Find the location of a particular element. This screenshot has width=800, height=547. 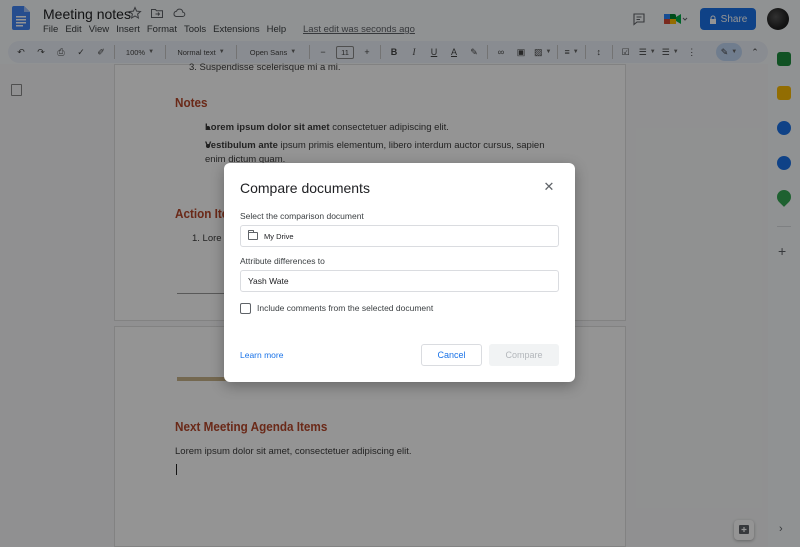

picker-value: My Drive is located at coordinates (279, 236).